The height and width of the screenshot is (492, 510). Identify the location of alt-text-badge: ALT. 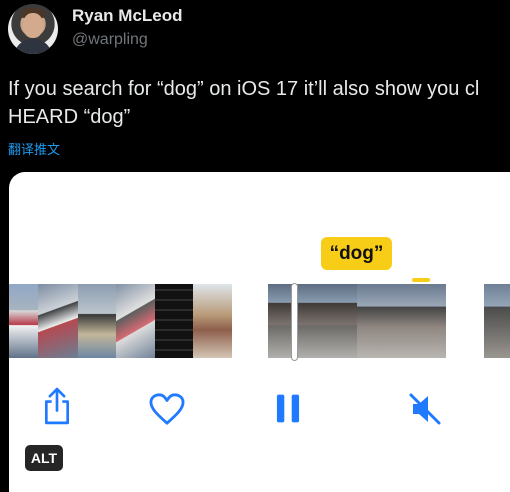
(44, 458).